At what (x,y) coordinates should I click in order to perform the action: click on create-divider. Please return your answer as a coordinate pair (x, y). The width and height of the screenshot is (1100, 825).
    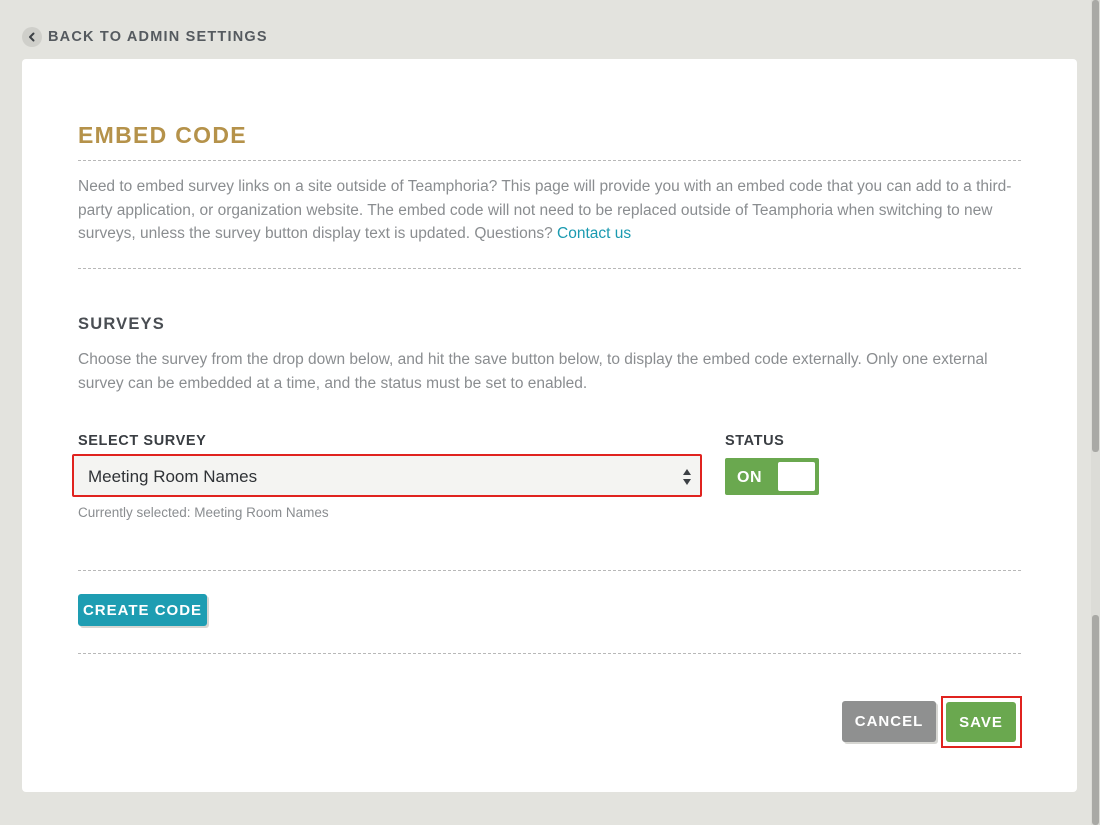
    Looking at the image, I should click on (549, 653).